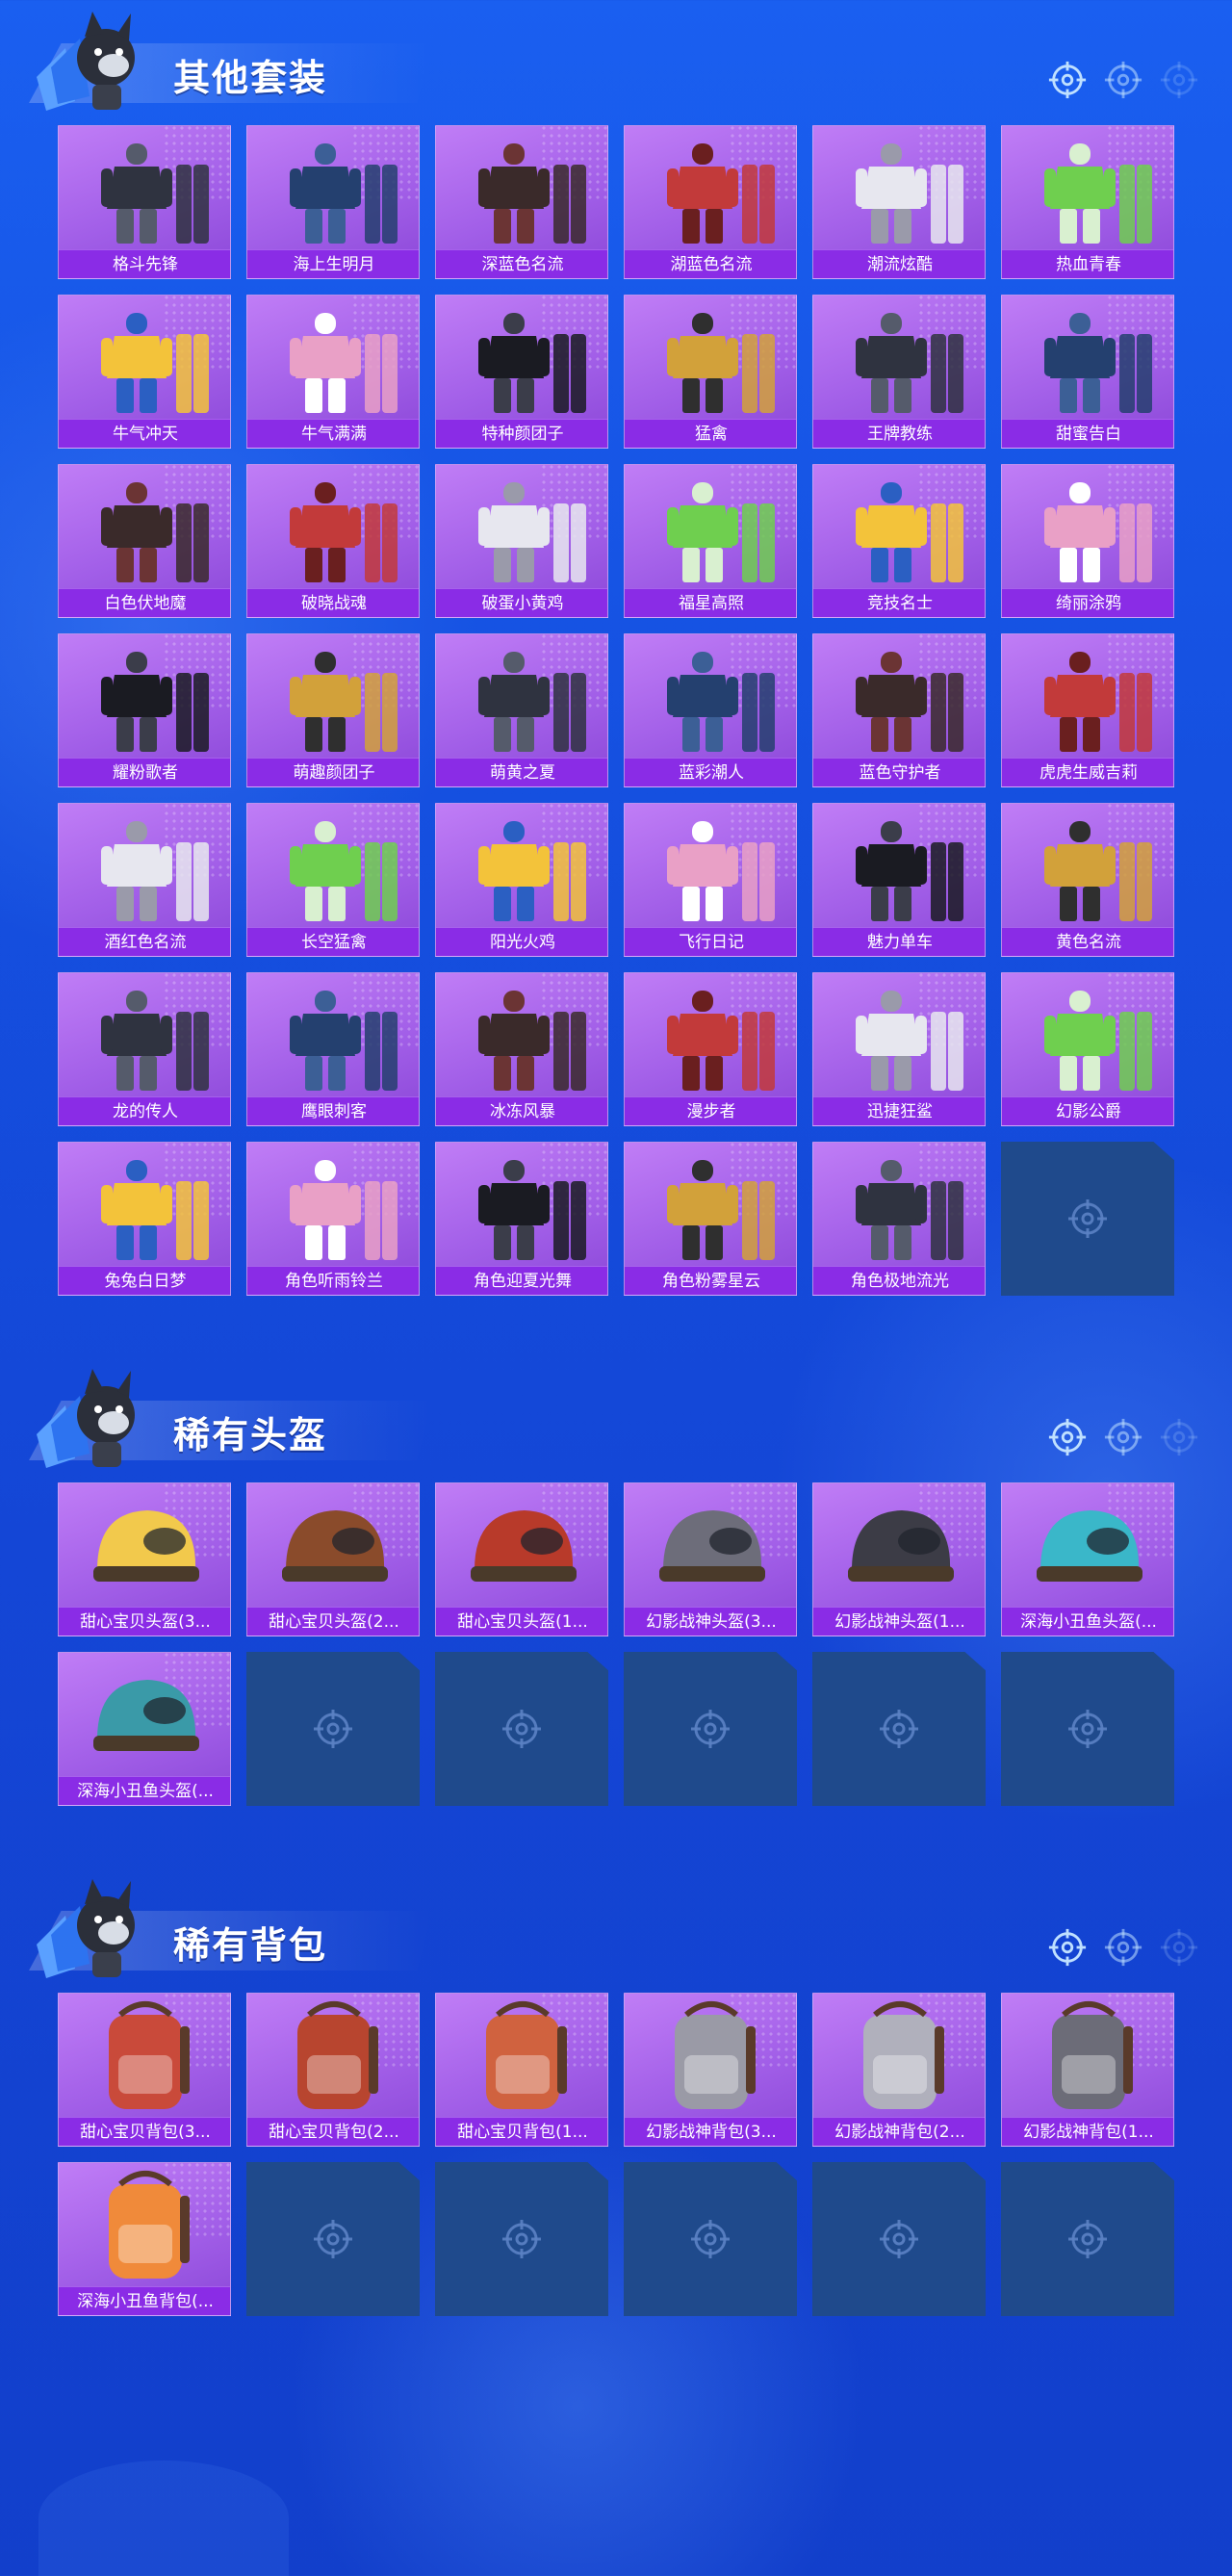 The width and height of the screenshot is (1232, 2576). Describe the element at coordinates (144, 1714) in the screenshot. I see `helmet-image` at that location.